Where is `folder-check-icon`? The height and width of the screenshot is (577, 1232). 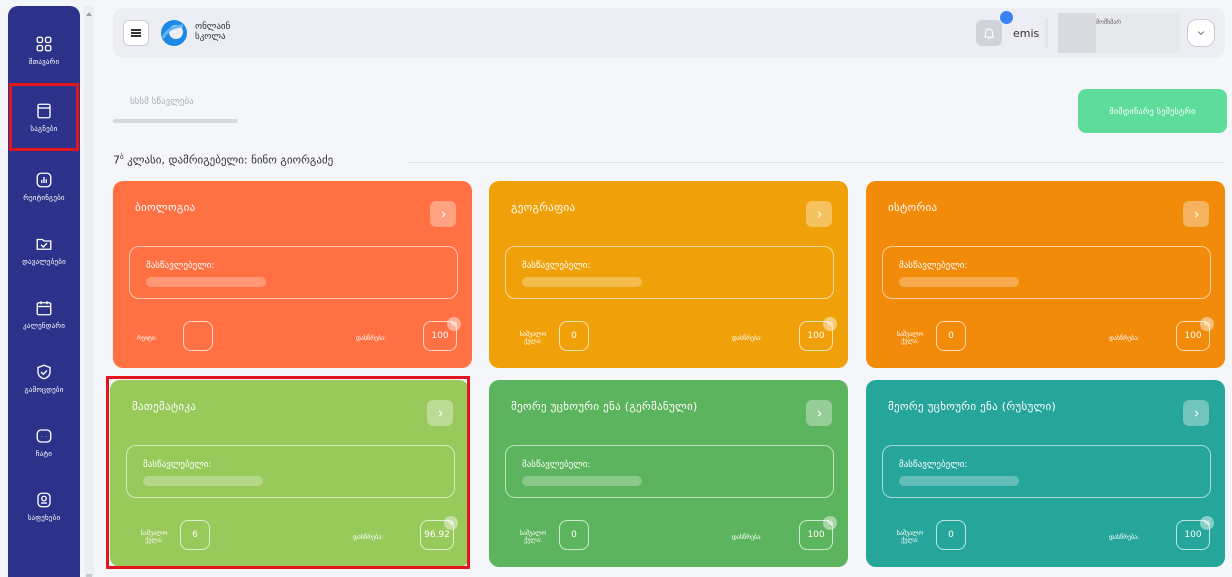
folder-check-icon is located at coordinates (44, 244).